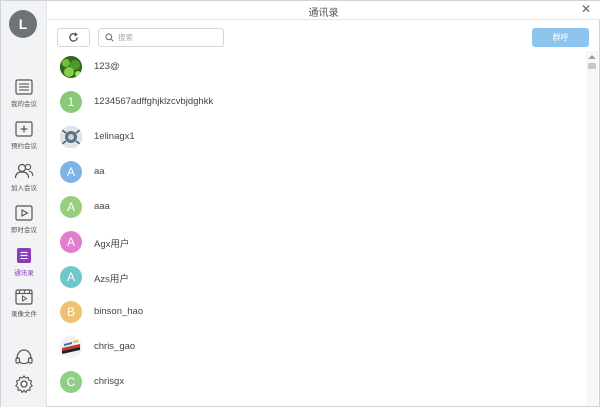 Image resolution: width=600 pixels, height=407 pixels. I want to click on sidebar-item-label: 即时会议, so click(24, 230).